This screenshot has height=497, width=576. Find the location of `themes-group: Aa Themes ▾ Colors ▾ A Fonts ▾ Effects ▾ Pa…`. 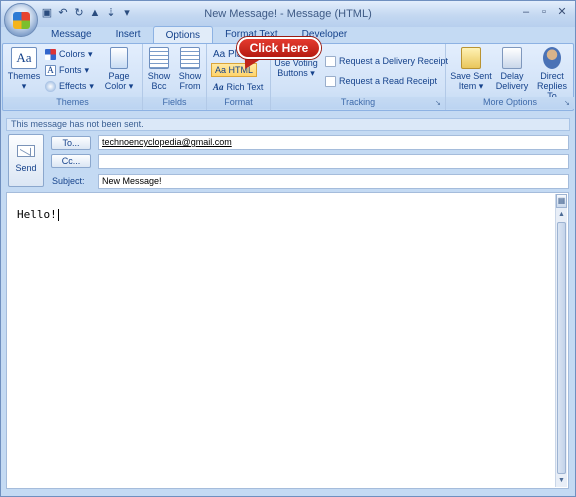

themes-group: Aa Themes ▾ Colors ▾ A Fonts ▾ Effects ▾ Pa… is located at coordinates (73, 77).